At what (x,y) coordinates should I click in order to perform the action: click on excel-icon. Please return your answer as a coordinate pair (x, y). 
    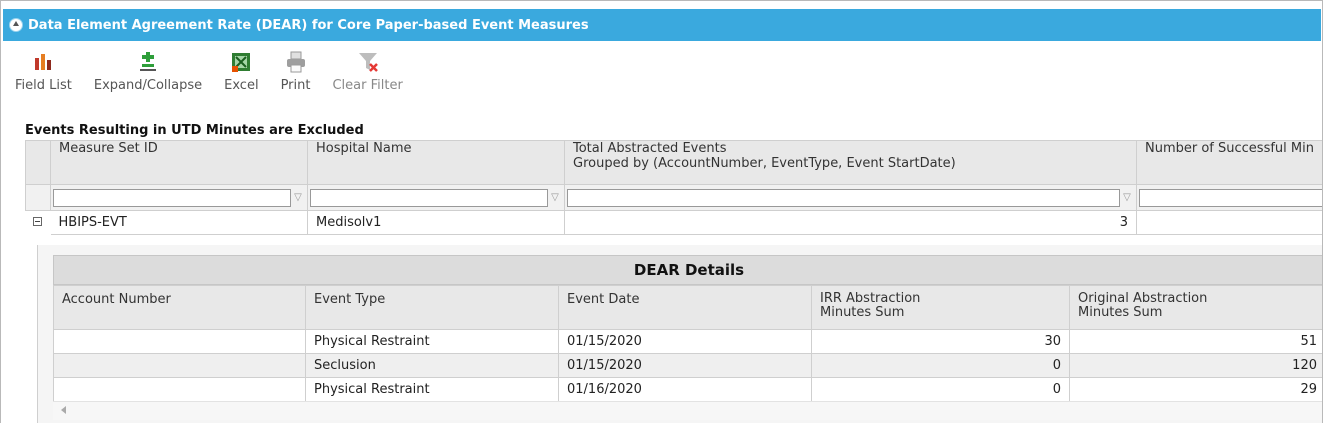
    Looking at the image, I should click on (241, 62).